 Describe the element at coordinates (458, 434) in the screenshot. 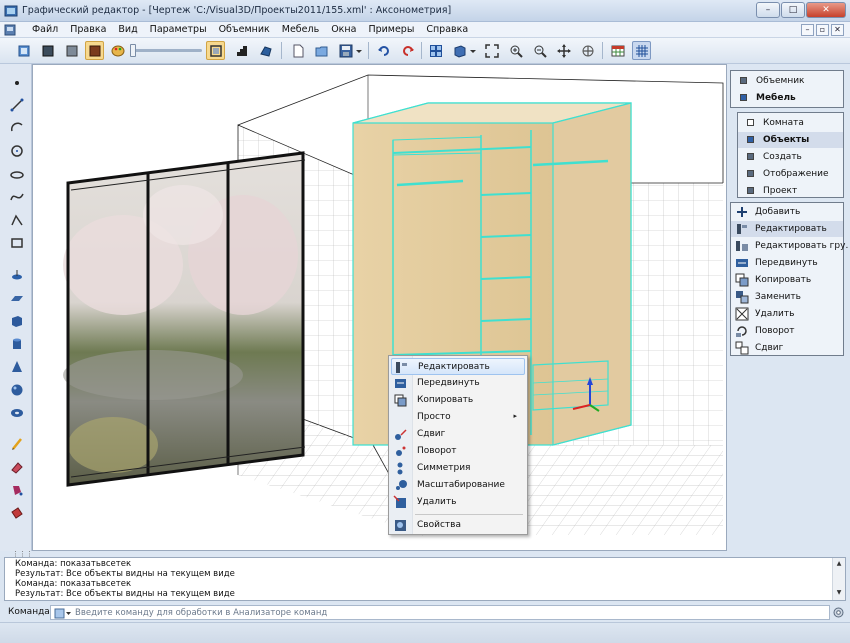

I see `ctx-shift: Сдвиг` at that location.